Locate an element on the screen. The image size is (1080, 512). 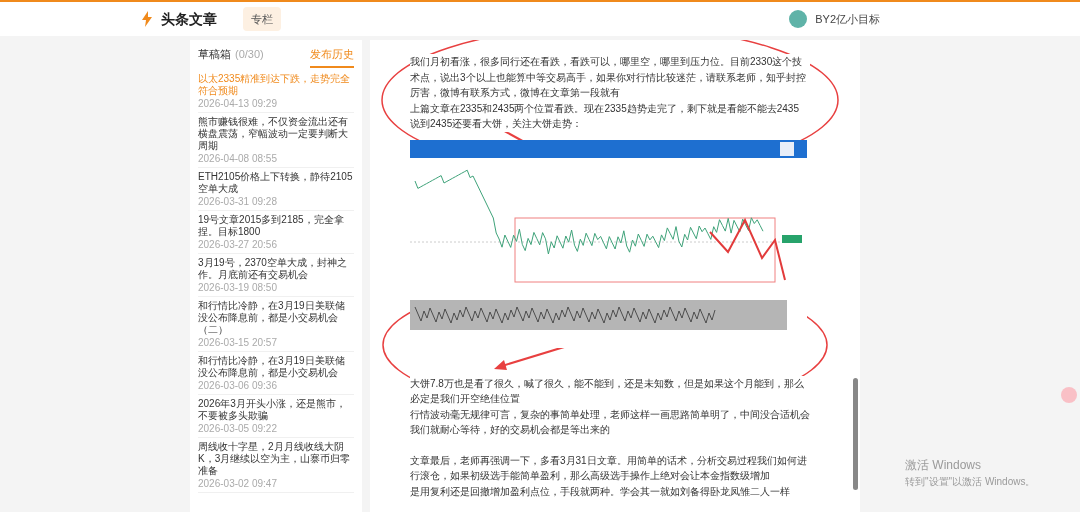
article-item: 和行情比冷静，在3月19日美联储没公布降息前，都是小交易机会（二） 2026-03-15 20:57 is located at coordinates (276, 324).